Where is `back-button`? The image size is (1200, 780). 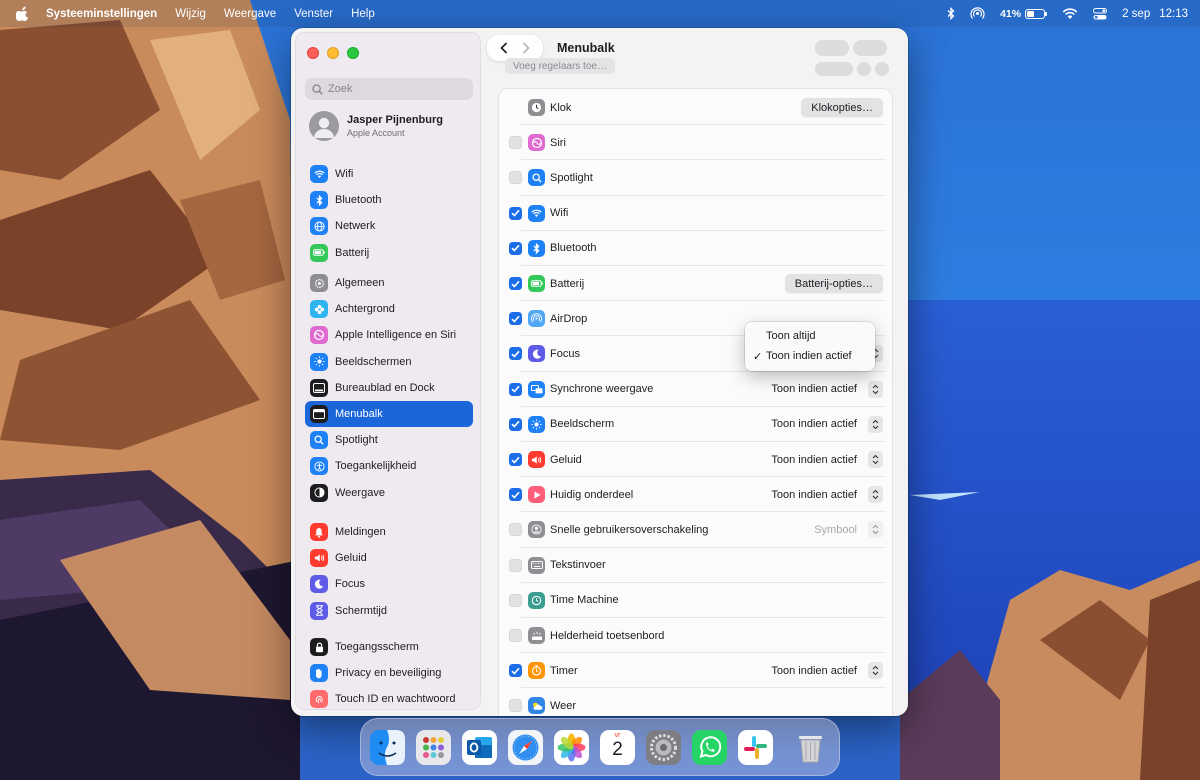
back-button is located at coordinates (504, 48).